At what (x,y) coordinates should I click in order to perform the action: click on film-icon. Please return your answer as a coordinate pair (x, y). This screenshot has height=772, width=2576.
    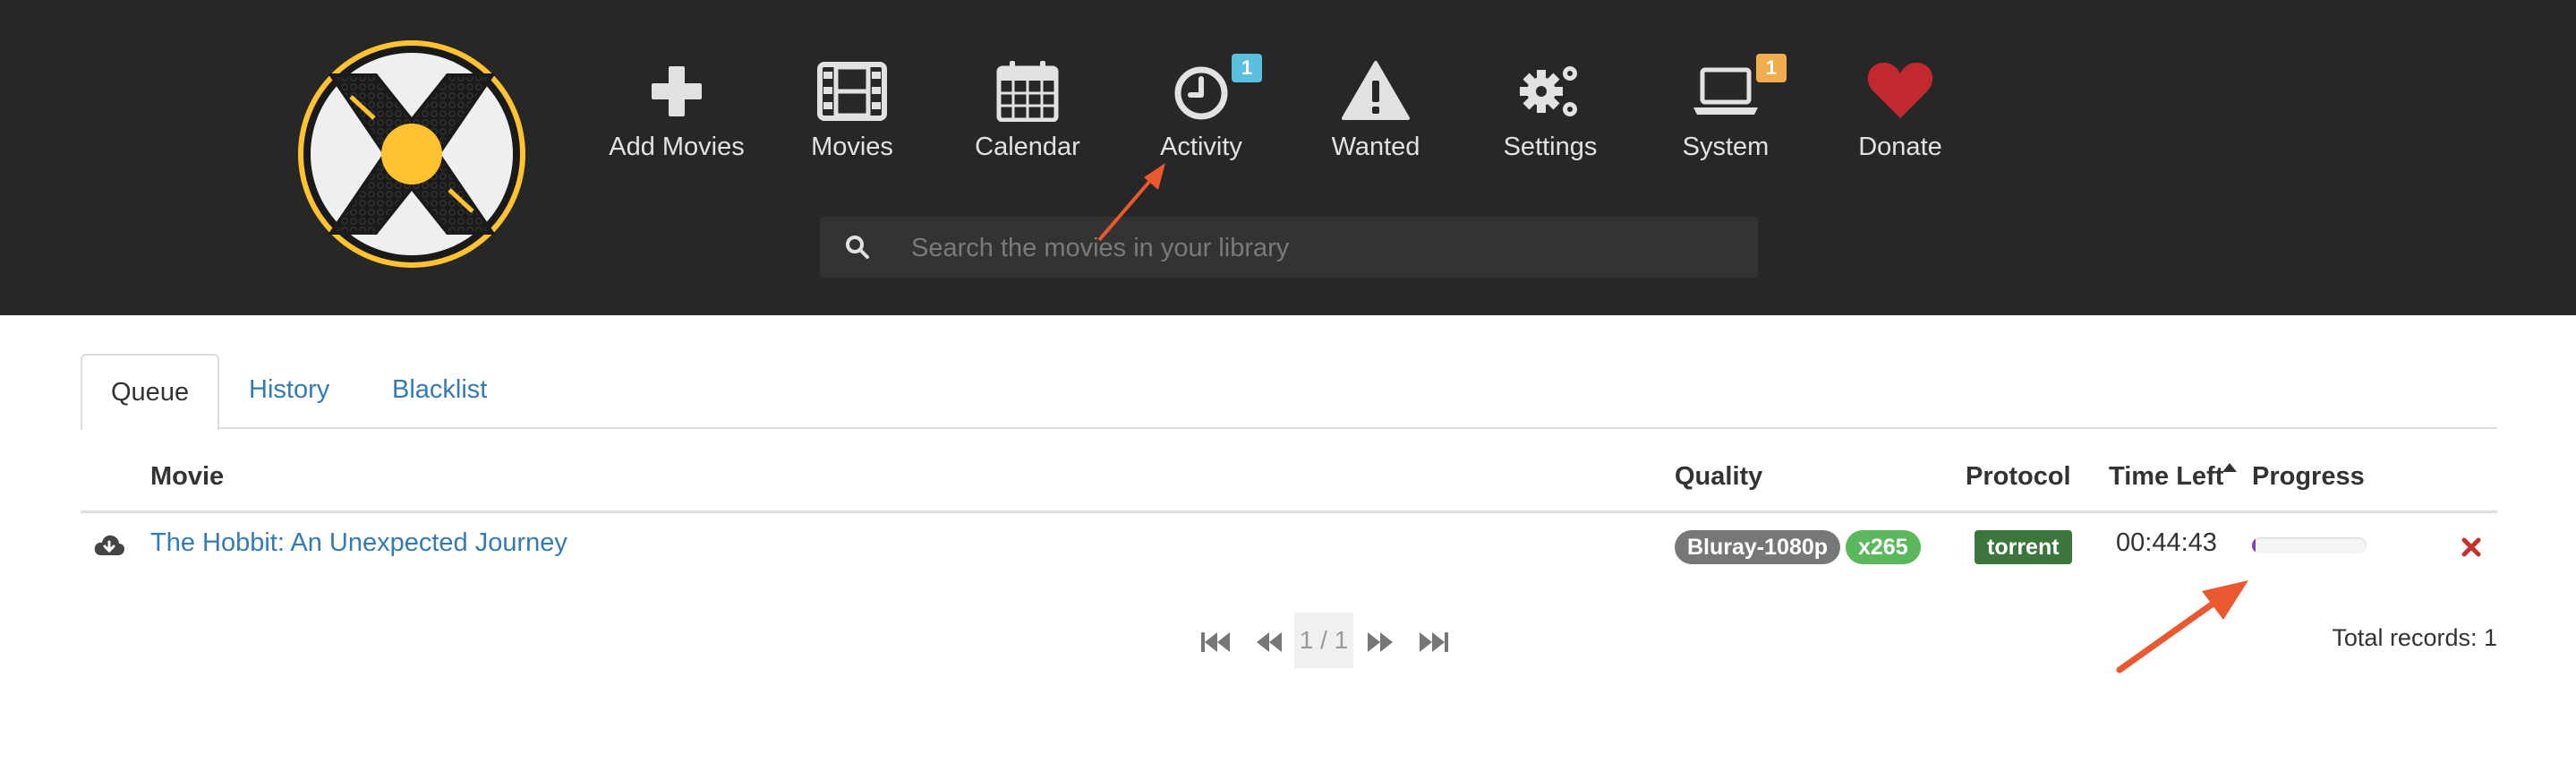
    Looking at the image, I should click on (852, 91).